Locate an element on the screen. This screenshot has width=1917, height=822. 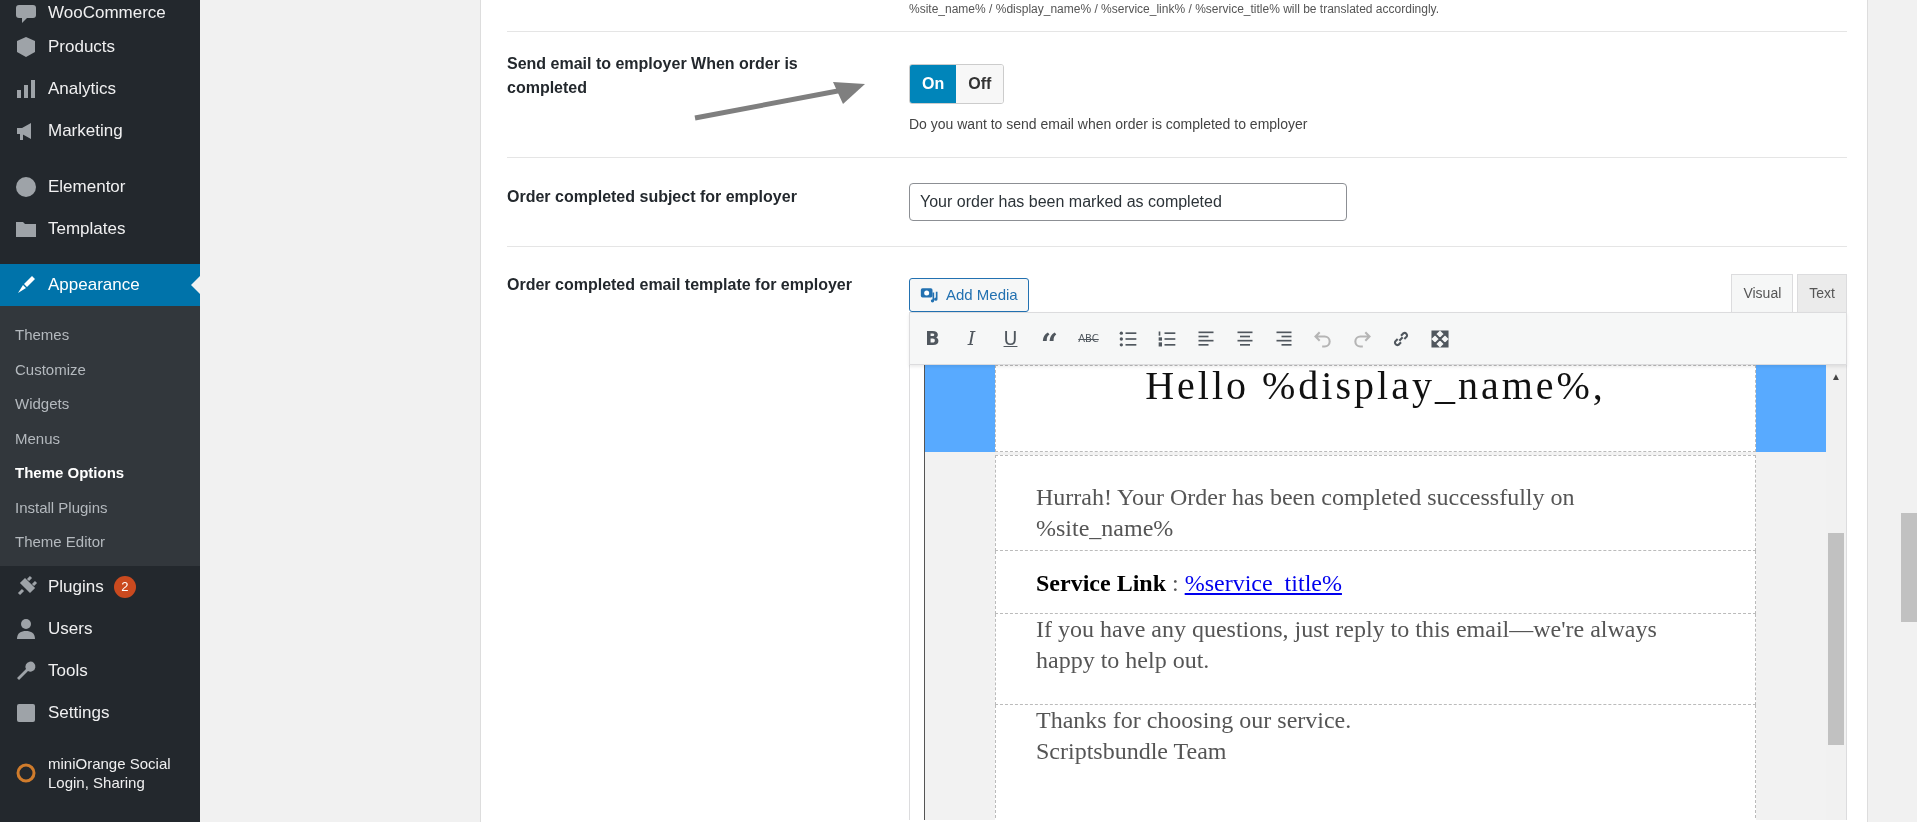
sidebar-item: Elementor is located at coordinates (100, 187).